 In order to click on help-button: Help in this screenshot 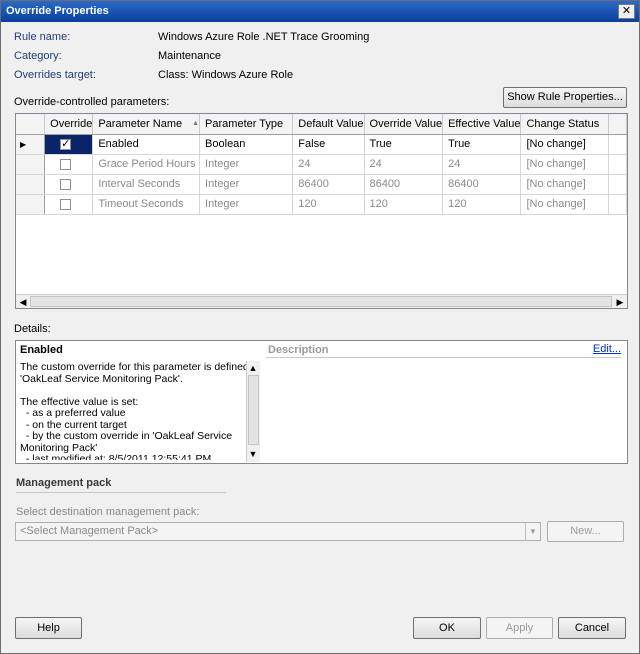, I will do `click(48, 628)`.